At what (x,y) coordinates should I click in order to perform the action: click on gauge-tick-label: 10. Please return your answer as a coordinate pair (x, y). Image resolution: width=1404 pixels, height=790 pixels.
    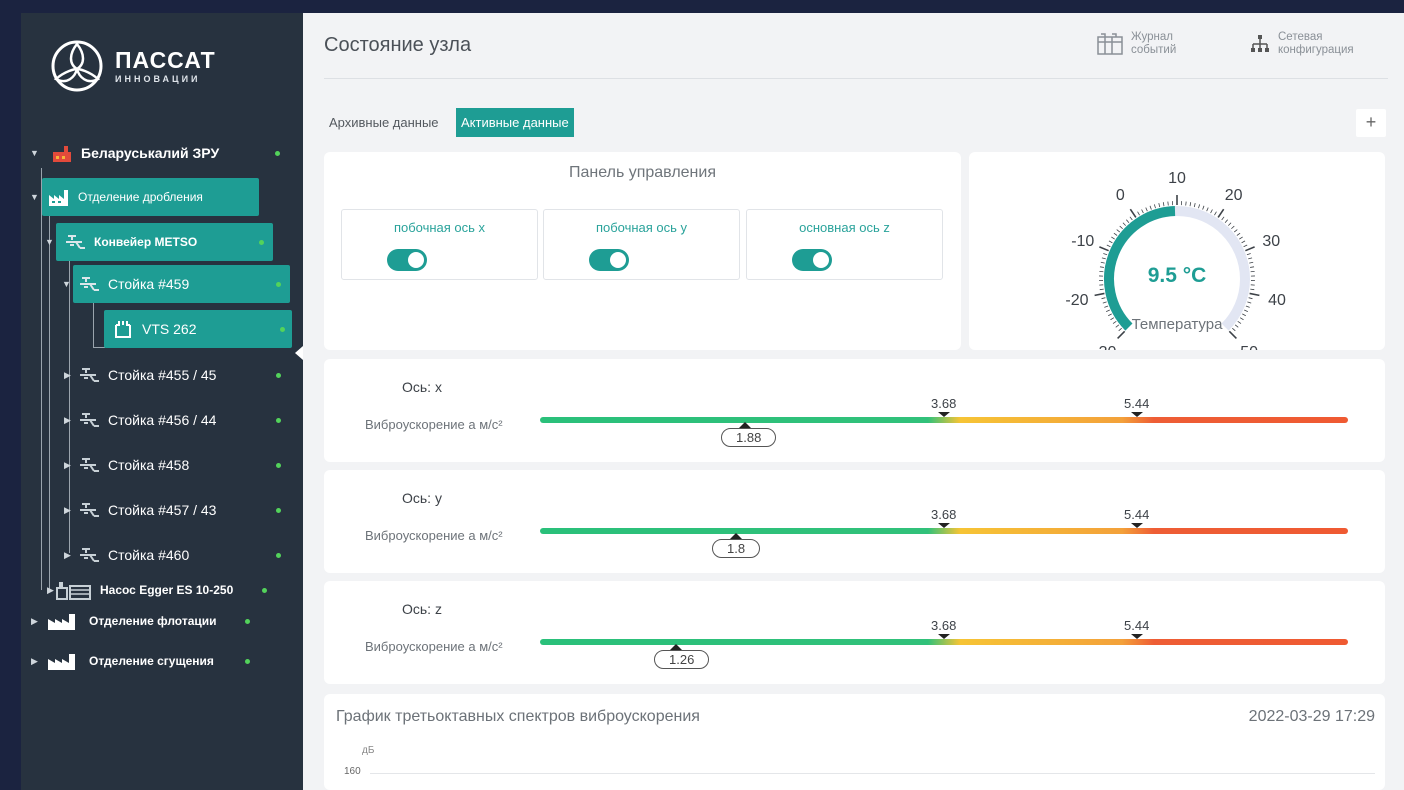
    Looking at the image, I should click on (1177, 178).